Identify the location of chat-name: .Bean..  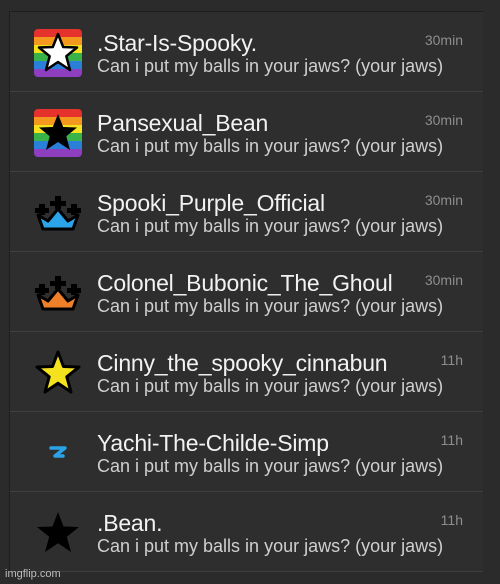
(130, 523).